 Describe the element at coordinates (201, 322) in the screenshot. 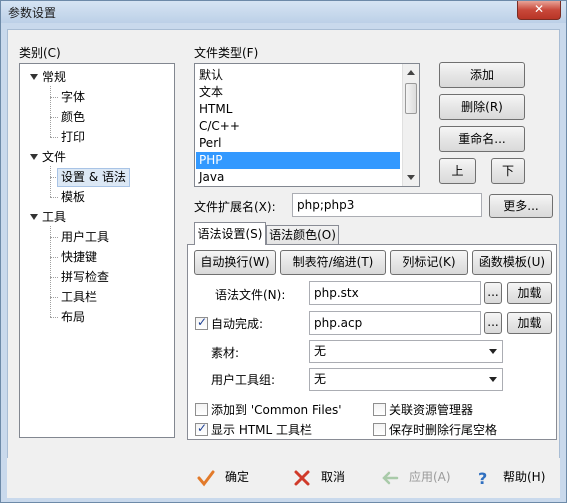

I see `autocomplete-checkbox` at that location.